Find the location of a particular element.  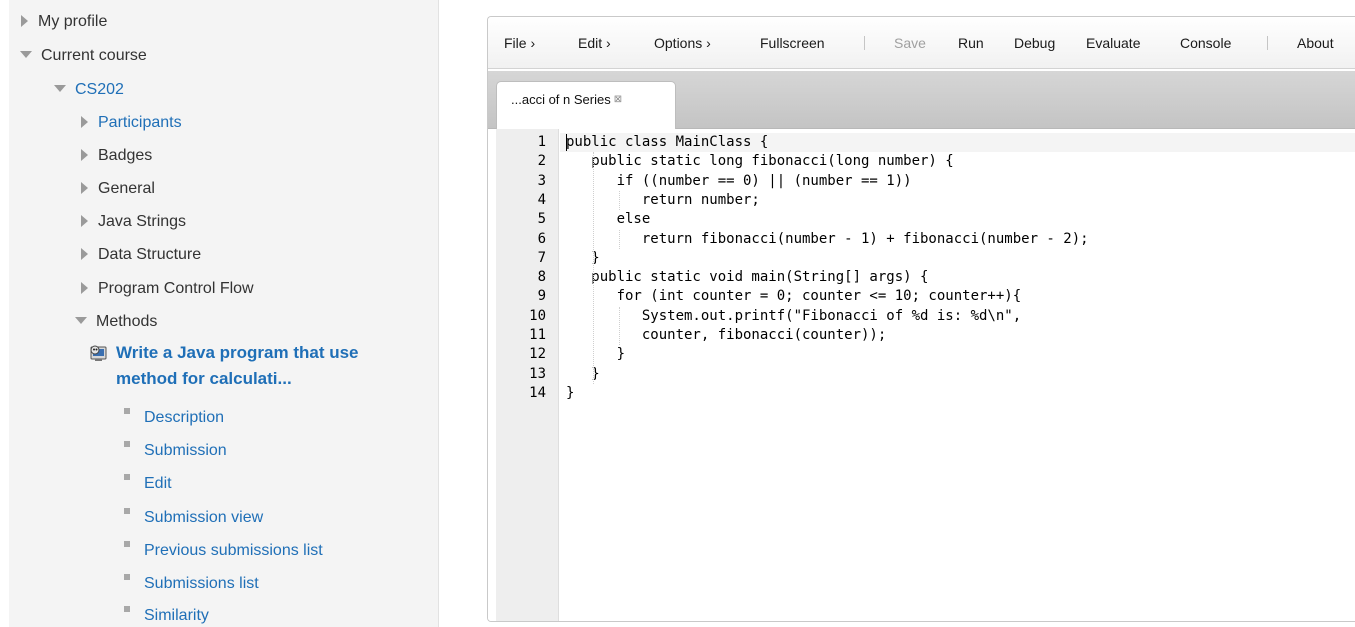

file-tabs: ...acci of n Series ⊠ is located at coordinates (921, 100).